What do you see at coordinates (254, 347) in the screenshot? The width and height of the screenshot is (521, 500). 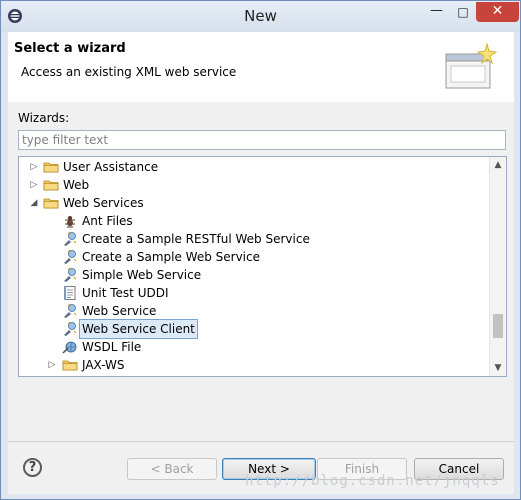 I see `tree-item: WSDL File` at bounding box center [254, 347].